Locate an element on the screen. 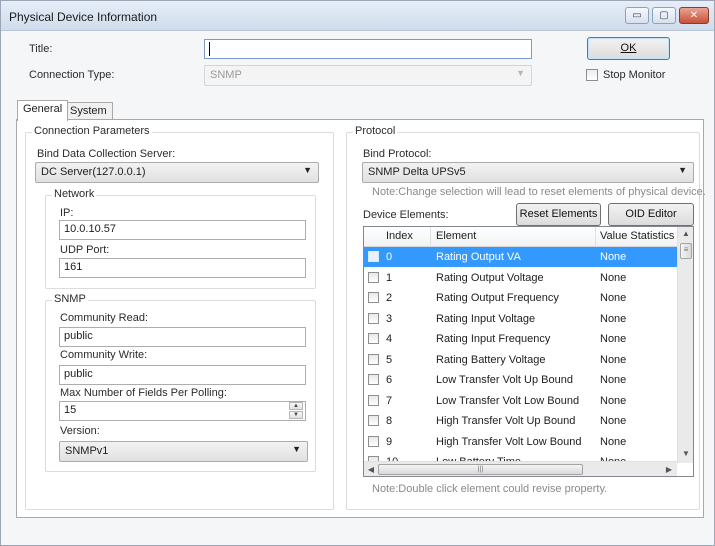 This screenshot has width=715, height=546. row-element: Rating Input Frequency is located at coordinates (493, 339).